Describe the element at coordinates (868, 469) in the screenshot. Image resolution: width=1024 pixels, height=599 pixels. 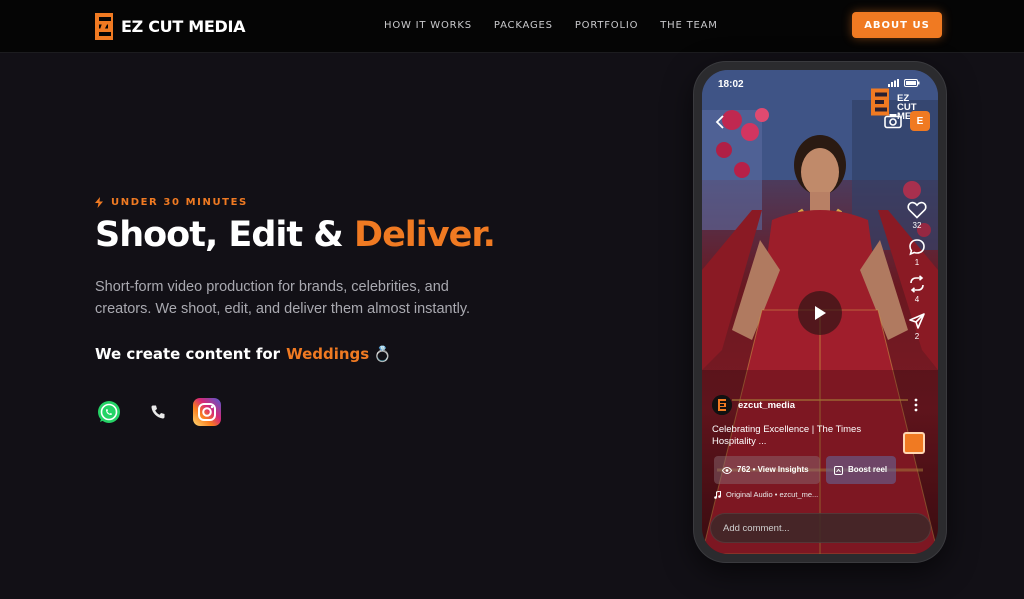
I see `boost-label: Boost reel` at that location.